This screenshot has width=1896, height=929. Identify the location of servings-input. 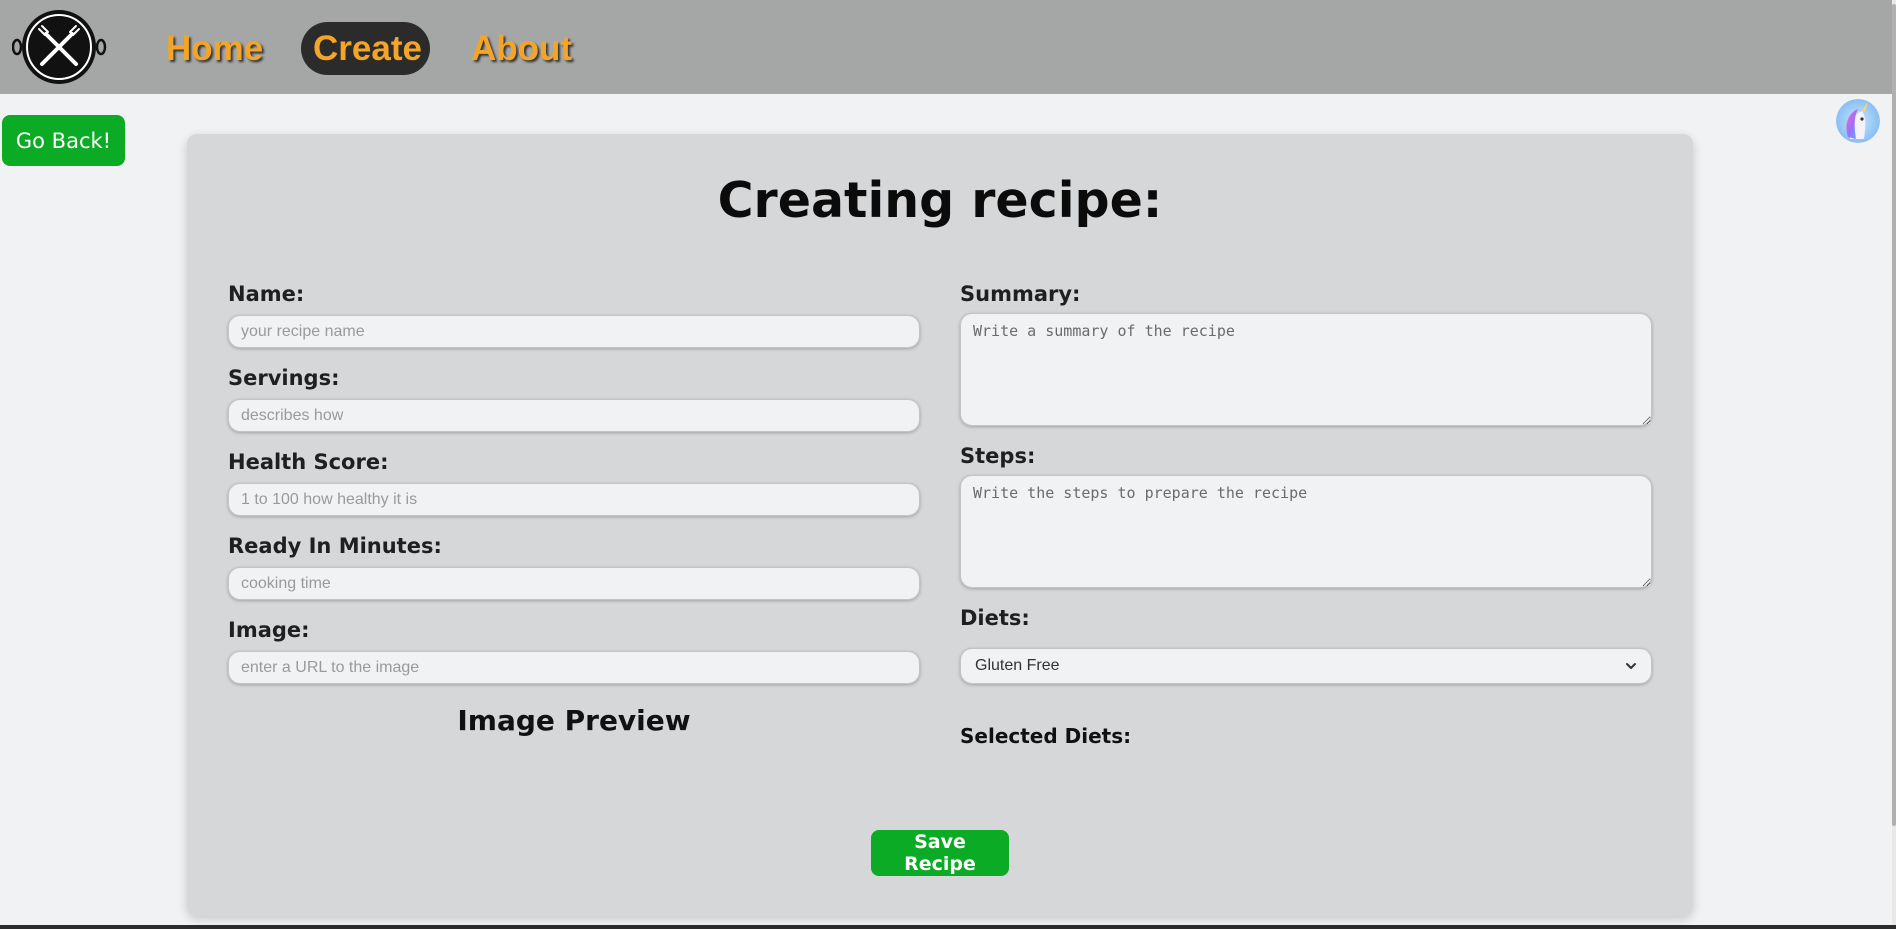
(574, 415).